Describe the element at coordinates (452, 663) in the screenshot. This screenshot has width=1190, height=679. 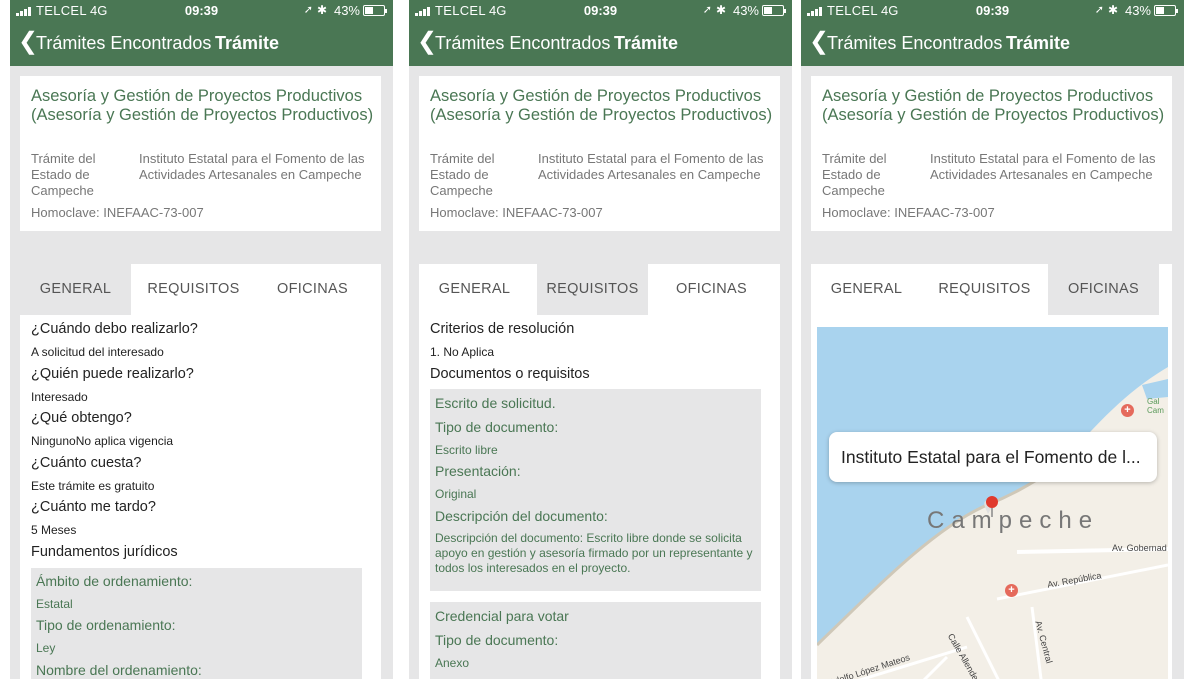
I see `field-value: Anexo` at that location.